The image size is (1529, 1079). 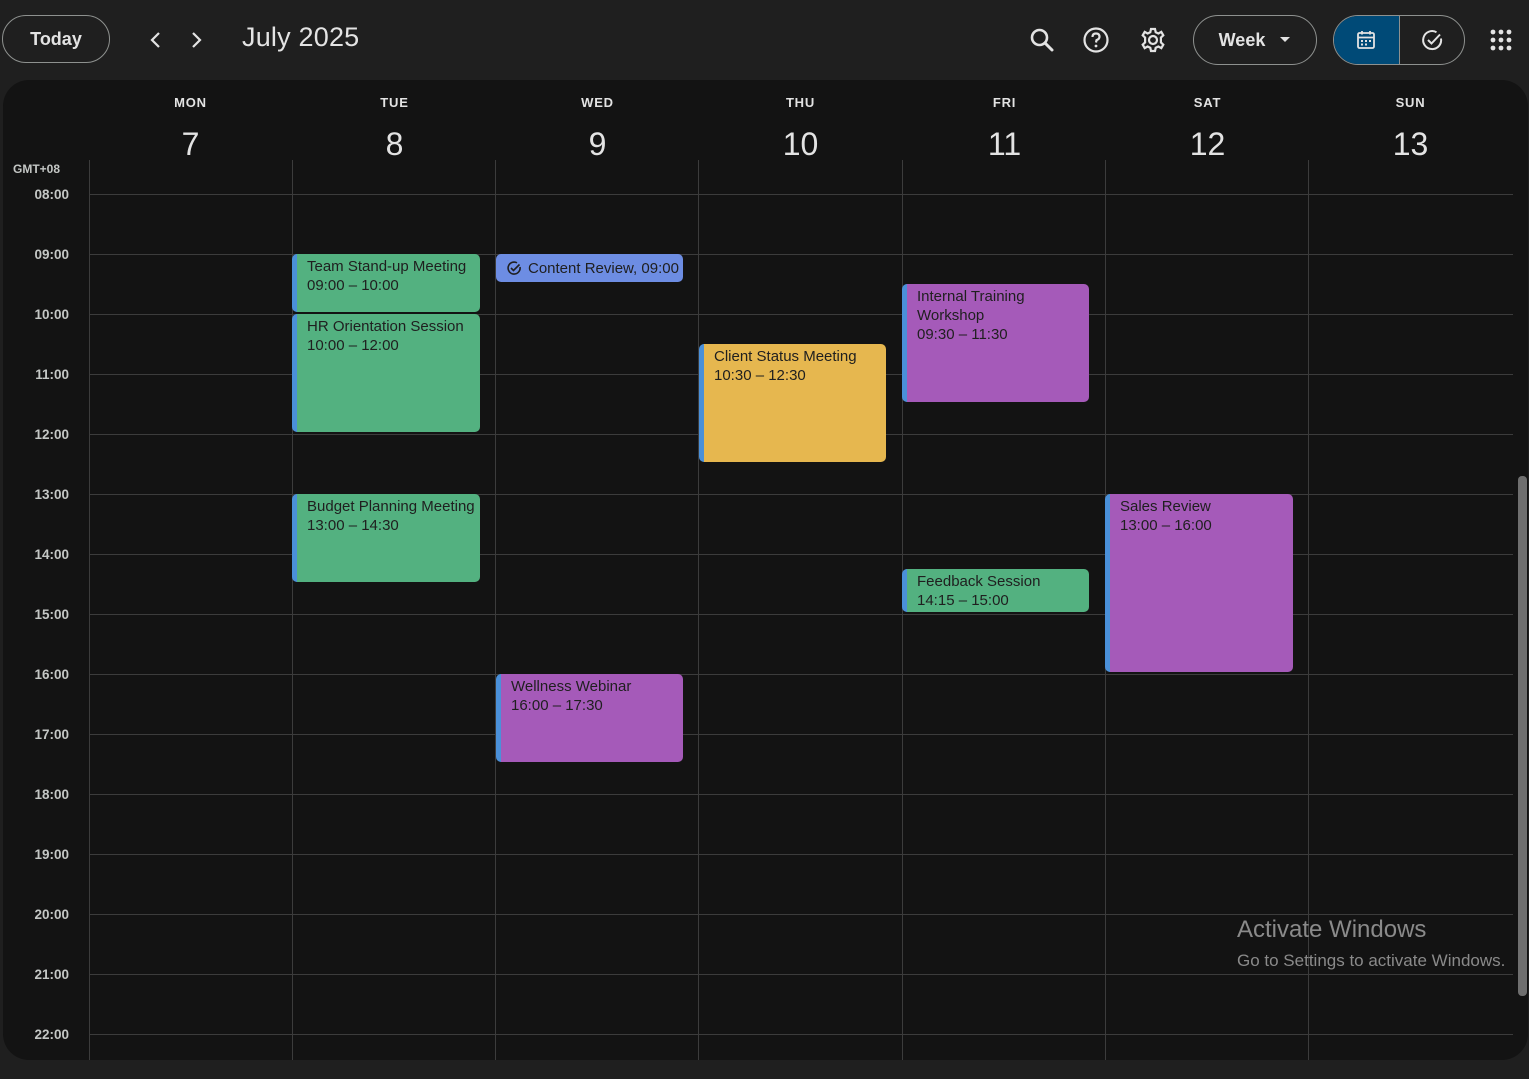 What do you see at coordinates (1199, 583) in the screenshot?
I see `event-sales-review: Sales Review 13:00 – 16:00` at bounding box center [1199, 583].